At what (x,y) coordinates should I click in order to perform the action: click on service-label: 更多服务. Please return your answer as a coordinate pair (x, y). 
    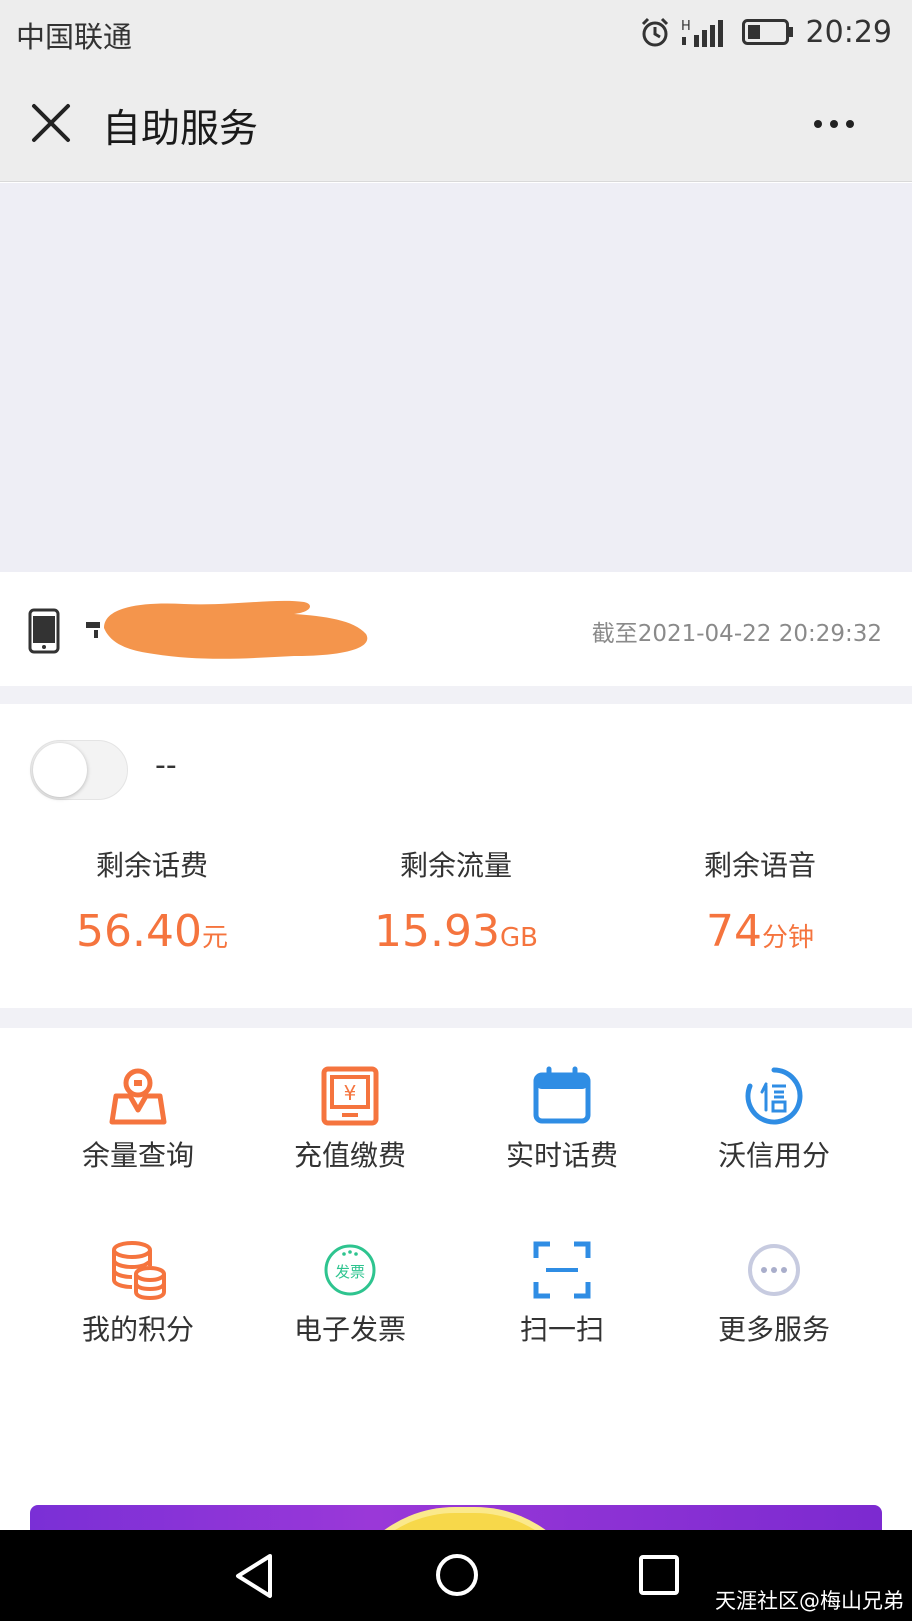
    Looking at the image, I should click on (773, 1329).